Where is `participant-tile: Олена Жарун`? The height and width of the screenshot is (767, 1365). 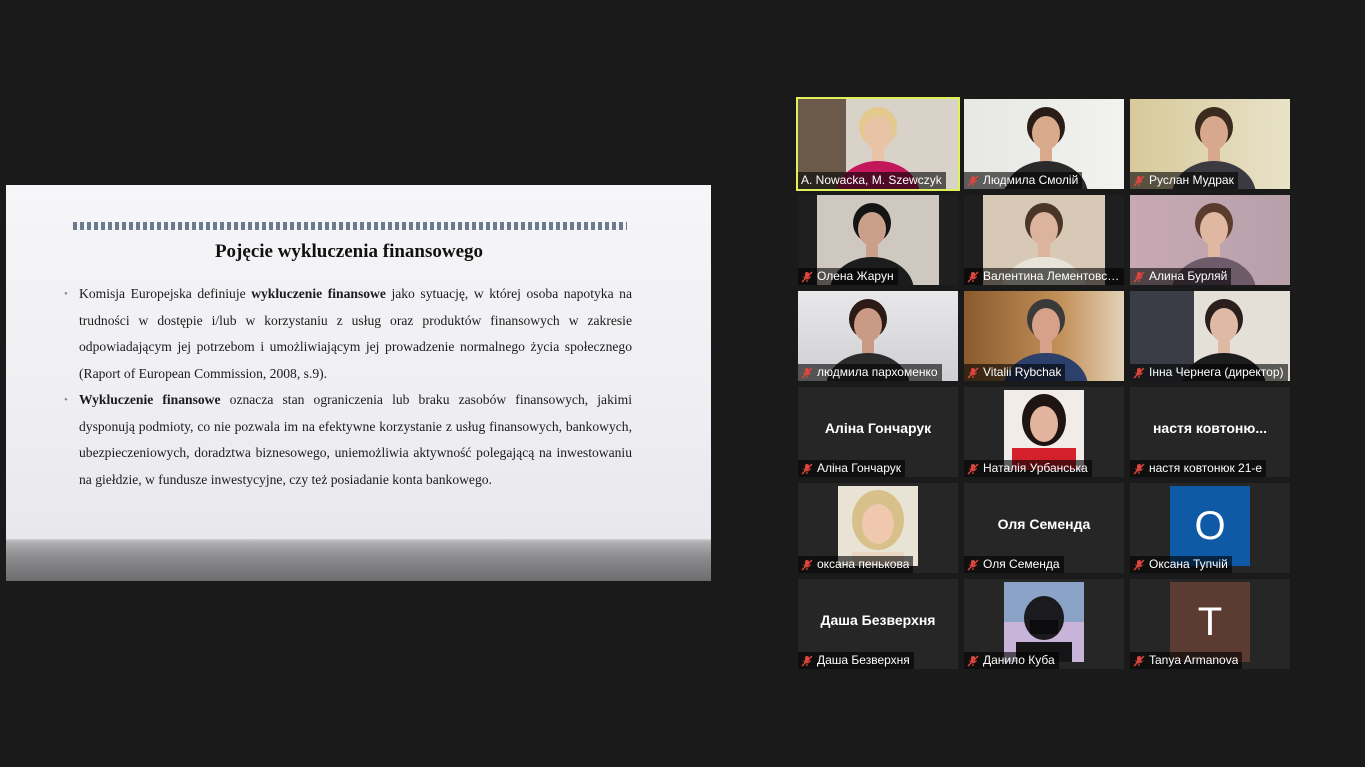
participant-tile: Олена Жарун is located at coordinates (878, 240).